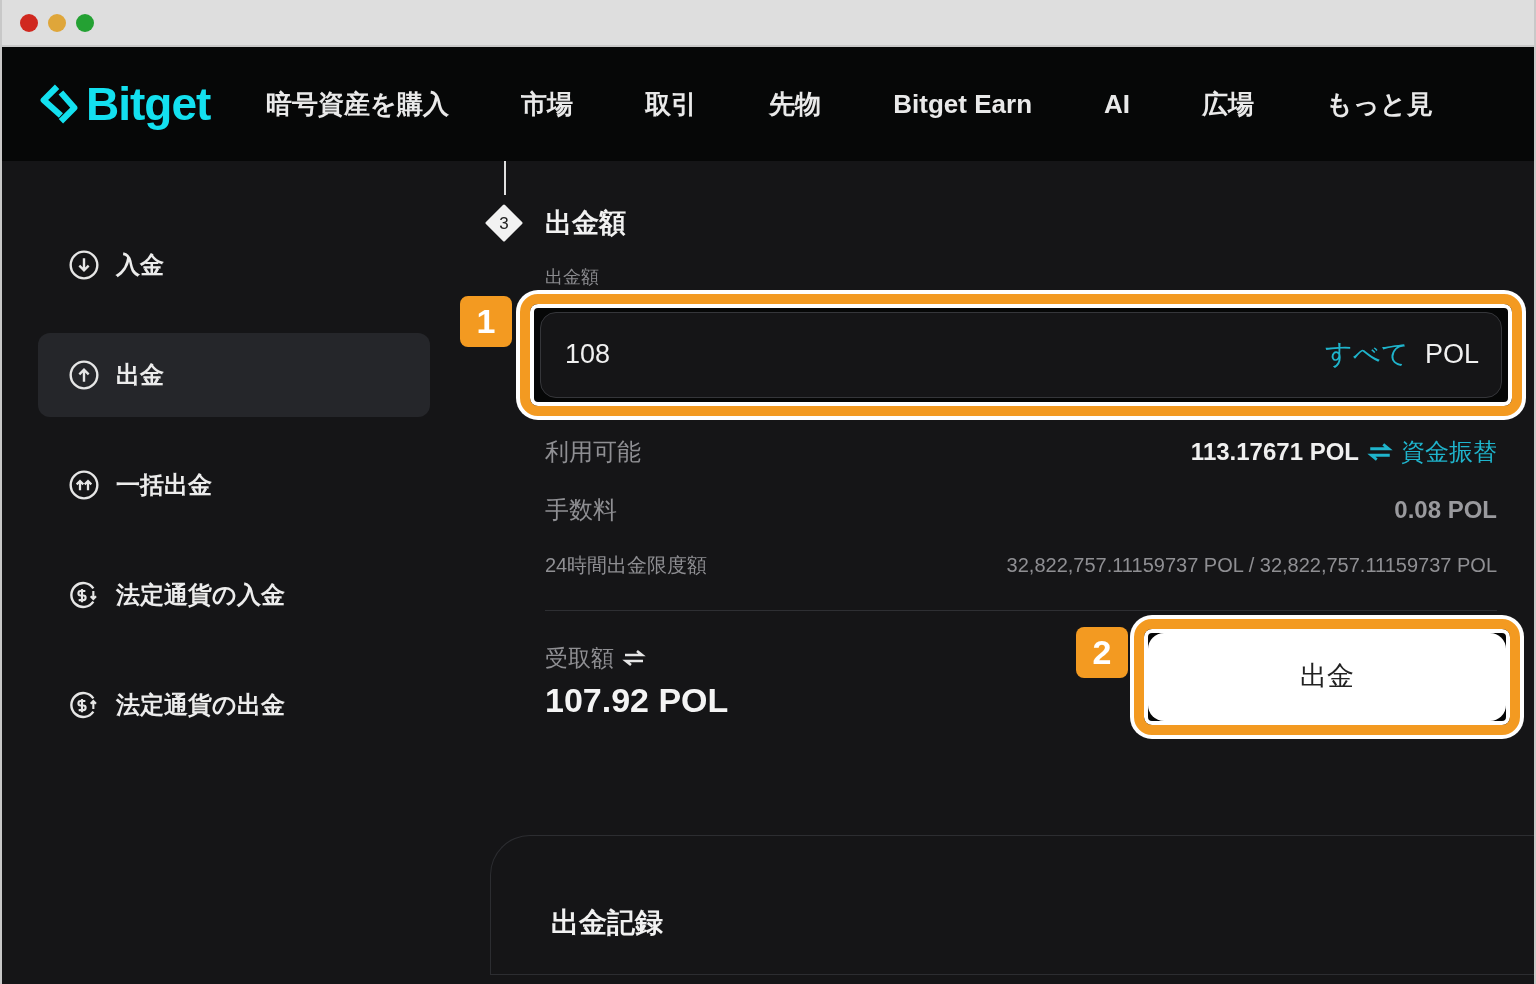  Describe the element at coordinates (637, 700) in the screenshot. I see `receive-amount: 107.92 POL` at that location.